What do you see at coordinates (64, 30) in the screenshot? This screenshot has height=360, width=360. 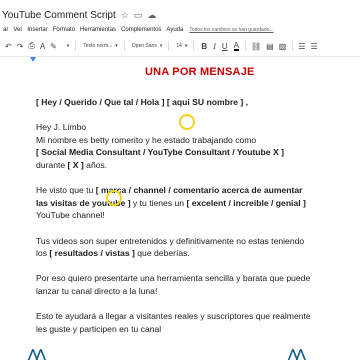 I see `menu-item-formato: Formato` at bounding box center [64, 30].